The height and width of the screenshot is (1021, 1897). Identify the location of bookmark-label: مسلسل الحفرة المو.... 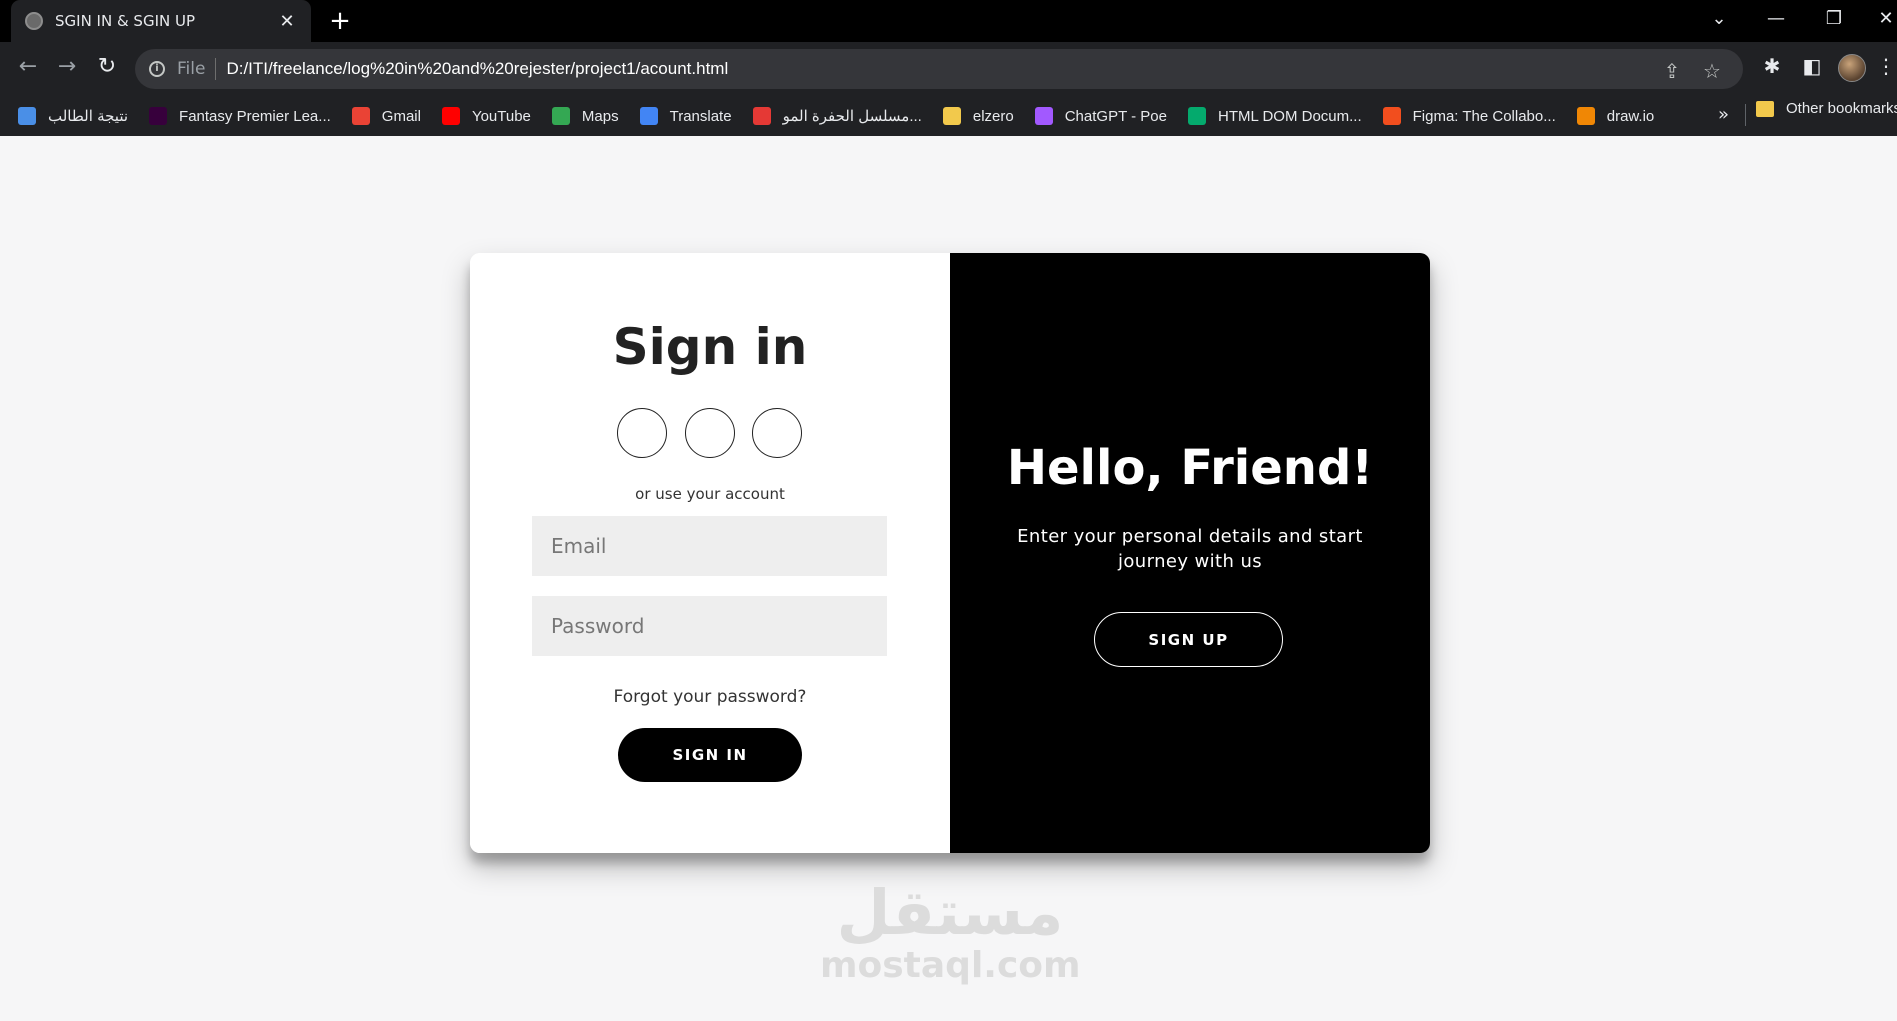
(852, 116).